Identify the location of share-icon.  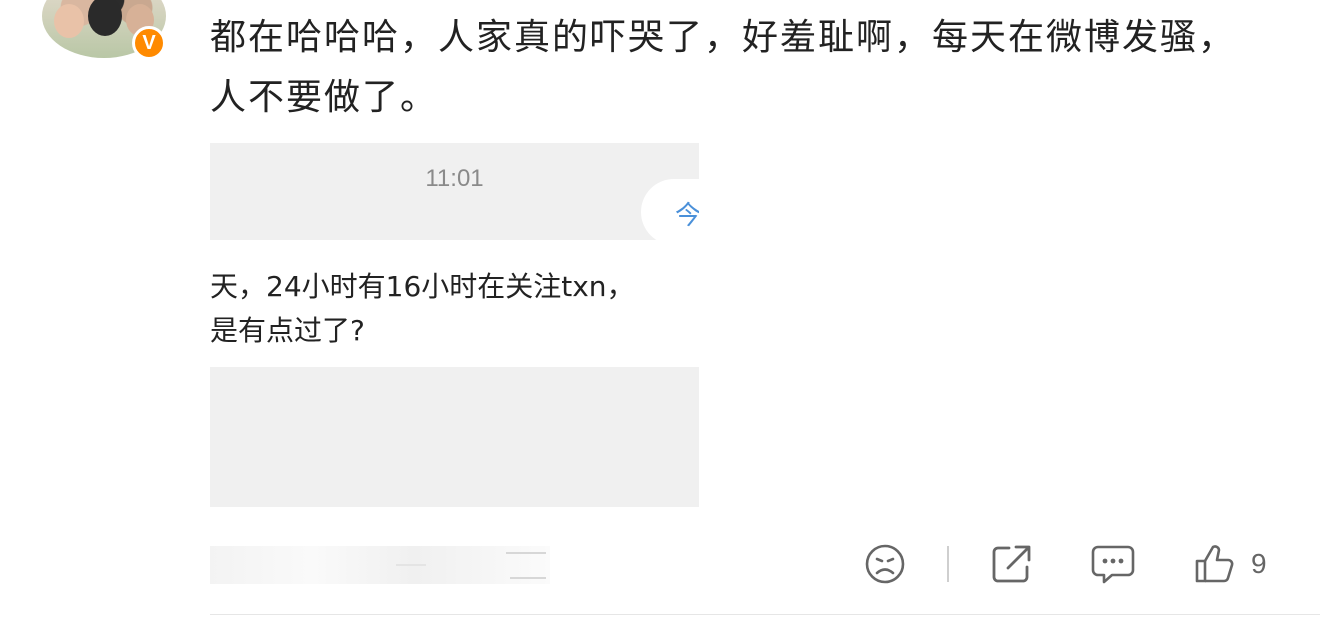
(1011, 564).